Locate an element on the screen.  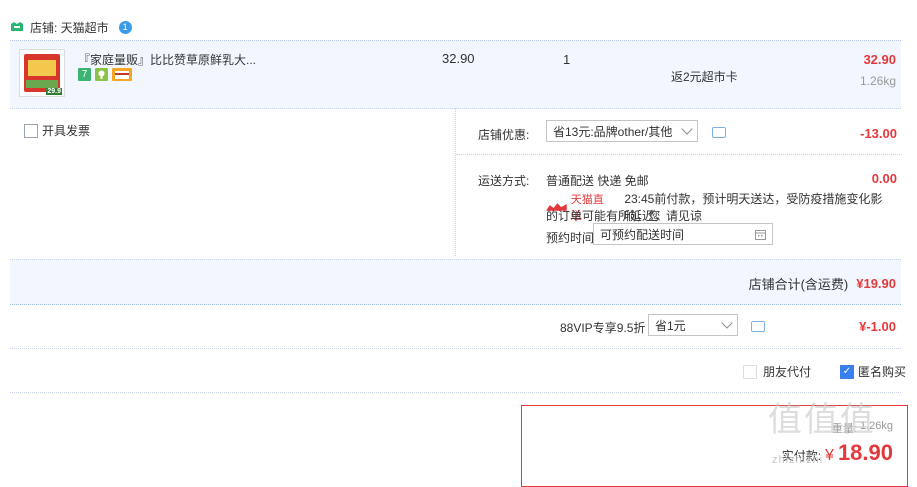
anonymous-checkbox: ✓ is located at coordinates (847, 371).